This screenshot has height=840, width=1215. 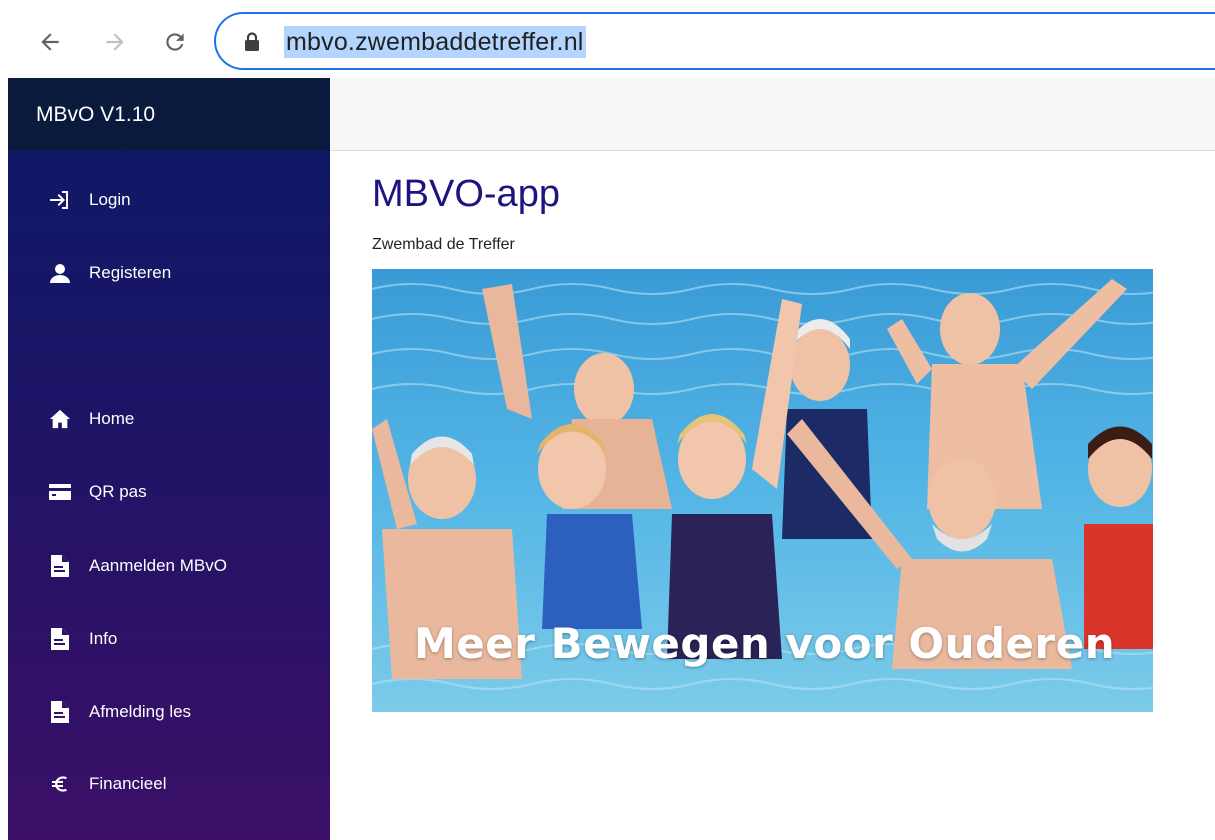 I want to click on reload-icon, so click(x=175, y=42).